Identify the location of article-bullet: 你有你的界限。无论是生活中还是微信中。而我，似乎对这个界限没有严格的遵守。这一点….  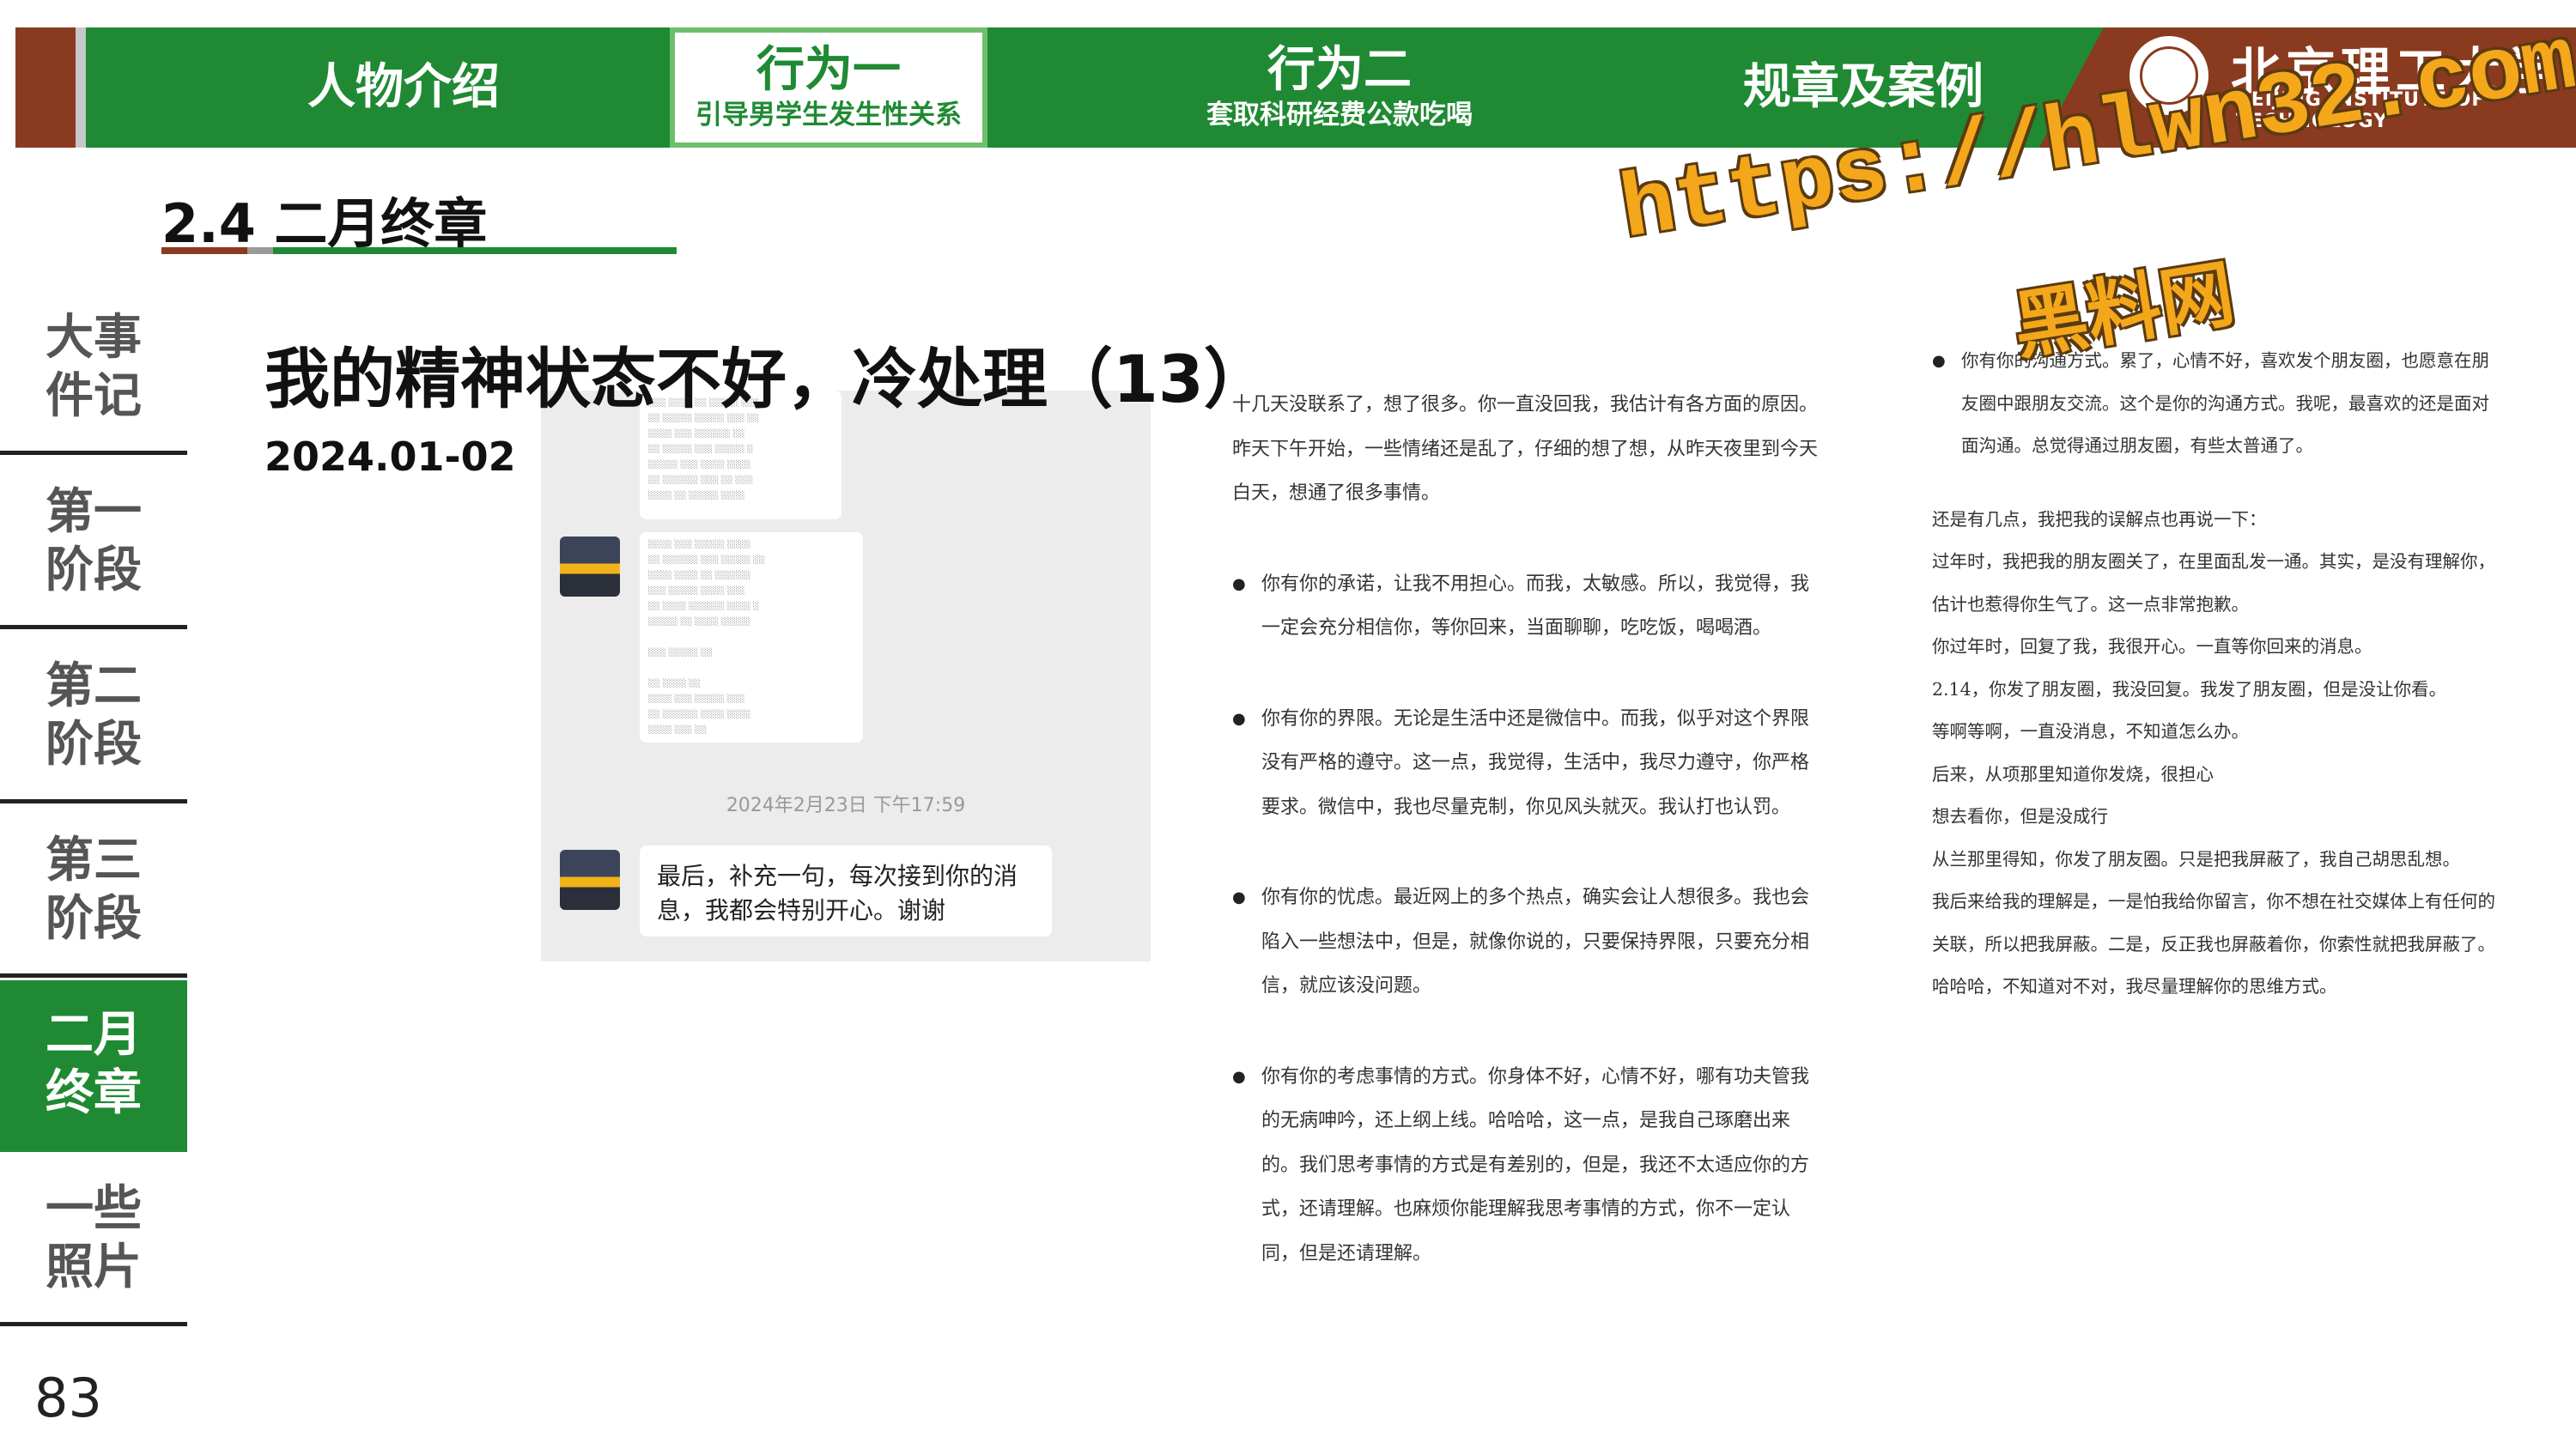
(1526, 763).